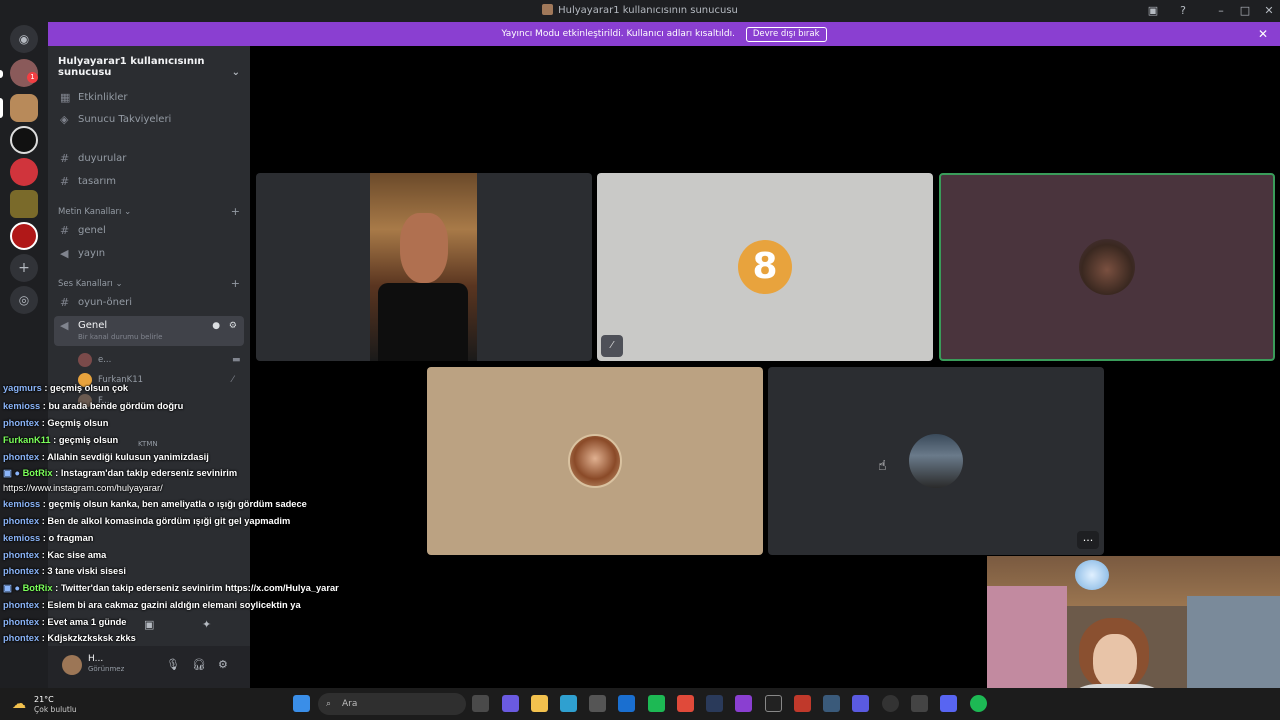 The width and height of the screenshot is (1280, 720). Describe the element at coordinates (65, 622) in the screenshot. I see `chat-line: phontex : Evet ama 1 günde` at that location.